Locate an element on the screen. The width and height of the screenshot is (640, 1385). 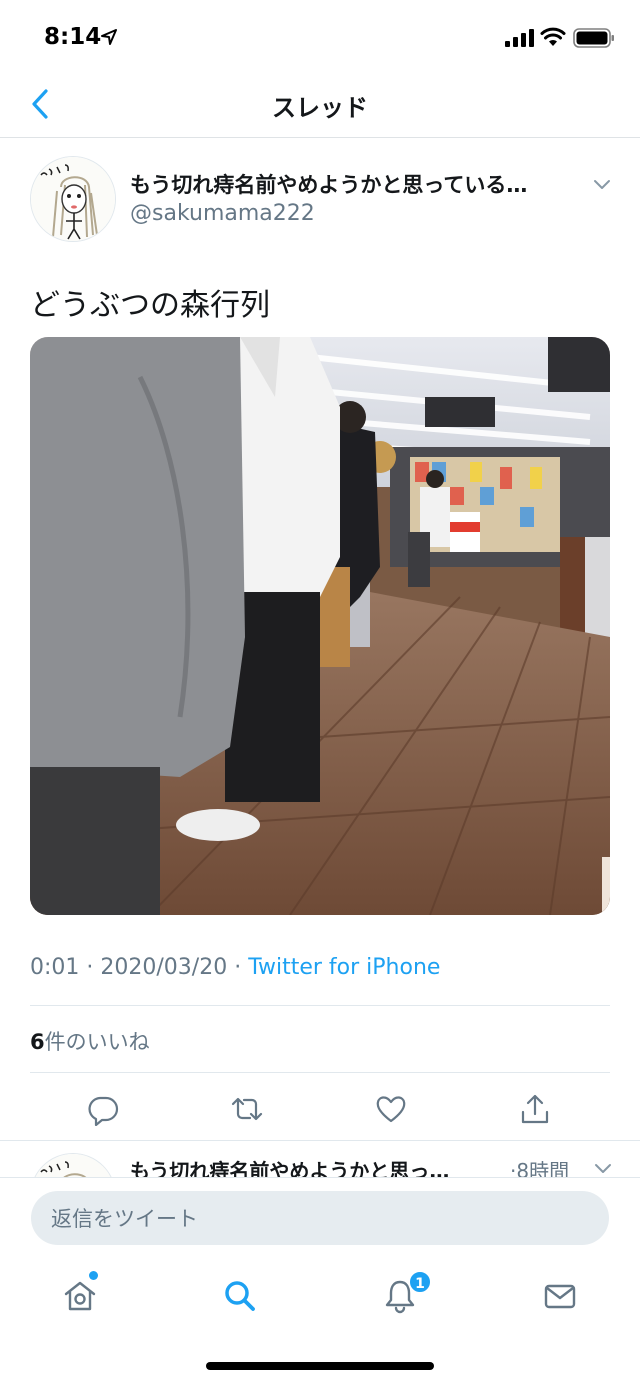
handle: @sakumama222 is located at coordinates (222, 213).